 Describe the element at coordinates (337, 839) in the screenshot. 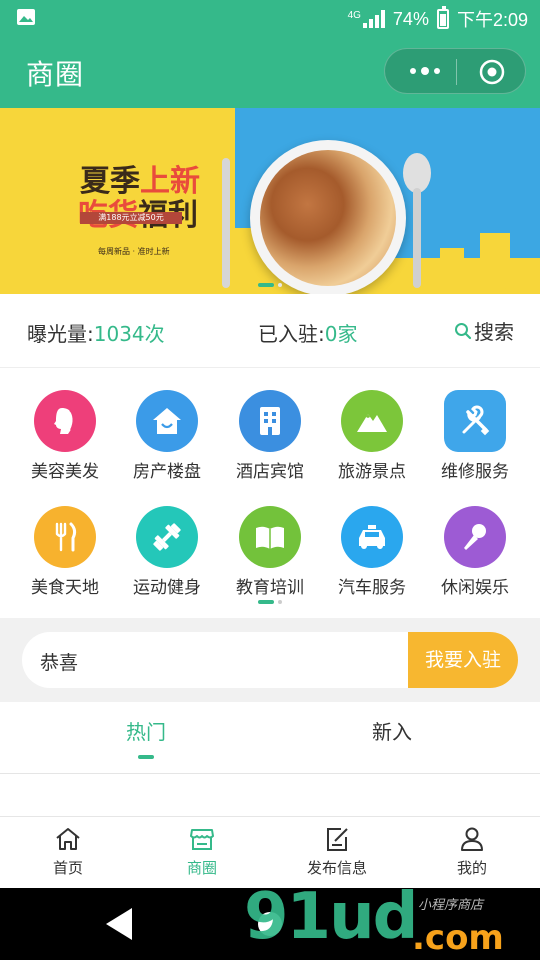

I see `edit-icon` at that location.